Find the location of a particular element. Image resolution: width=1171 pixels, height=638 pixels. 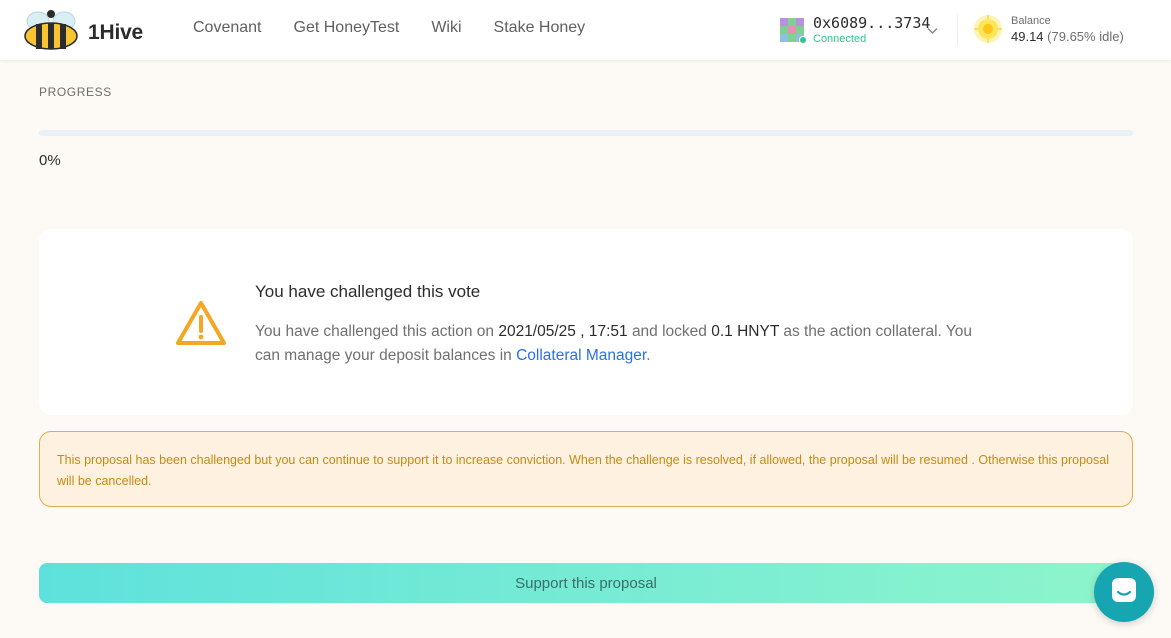

header-divider is located at coordinates (957, 30).